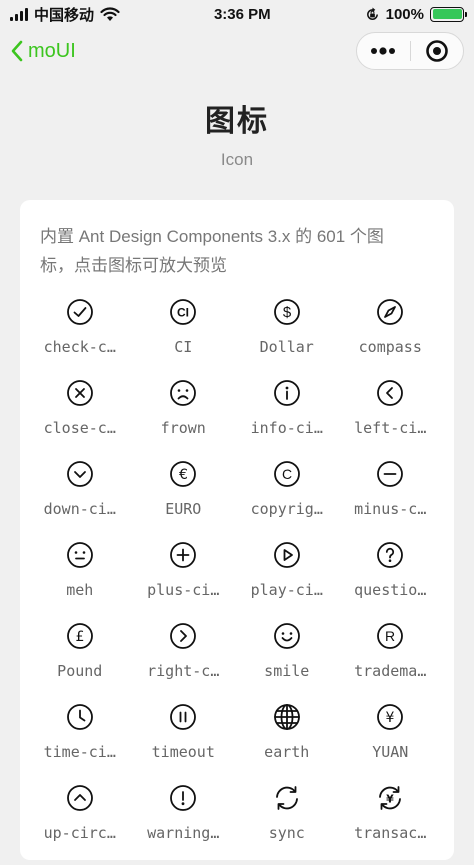 The width and height of the screenshot is (474, 865). What do you see at coordinates (390, 474) in the screenshot?
I see `minus-circle-icon` at bounding box center [390, 474].